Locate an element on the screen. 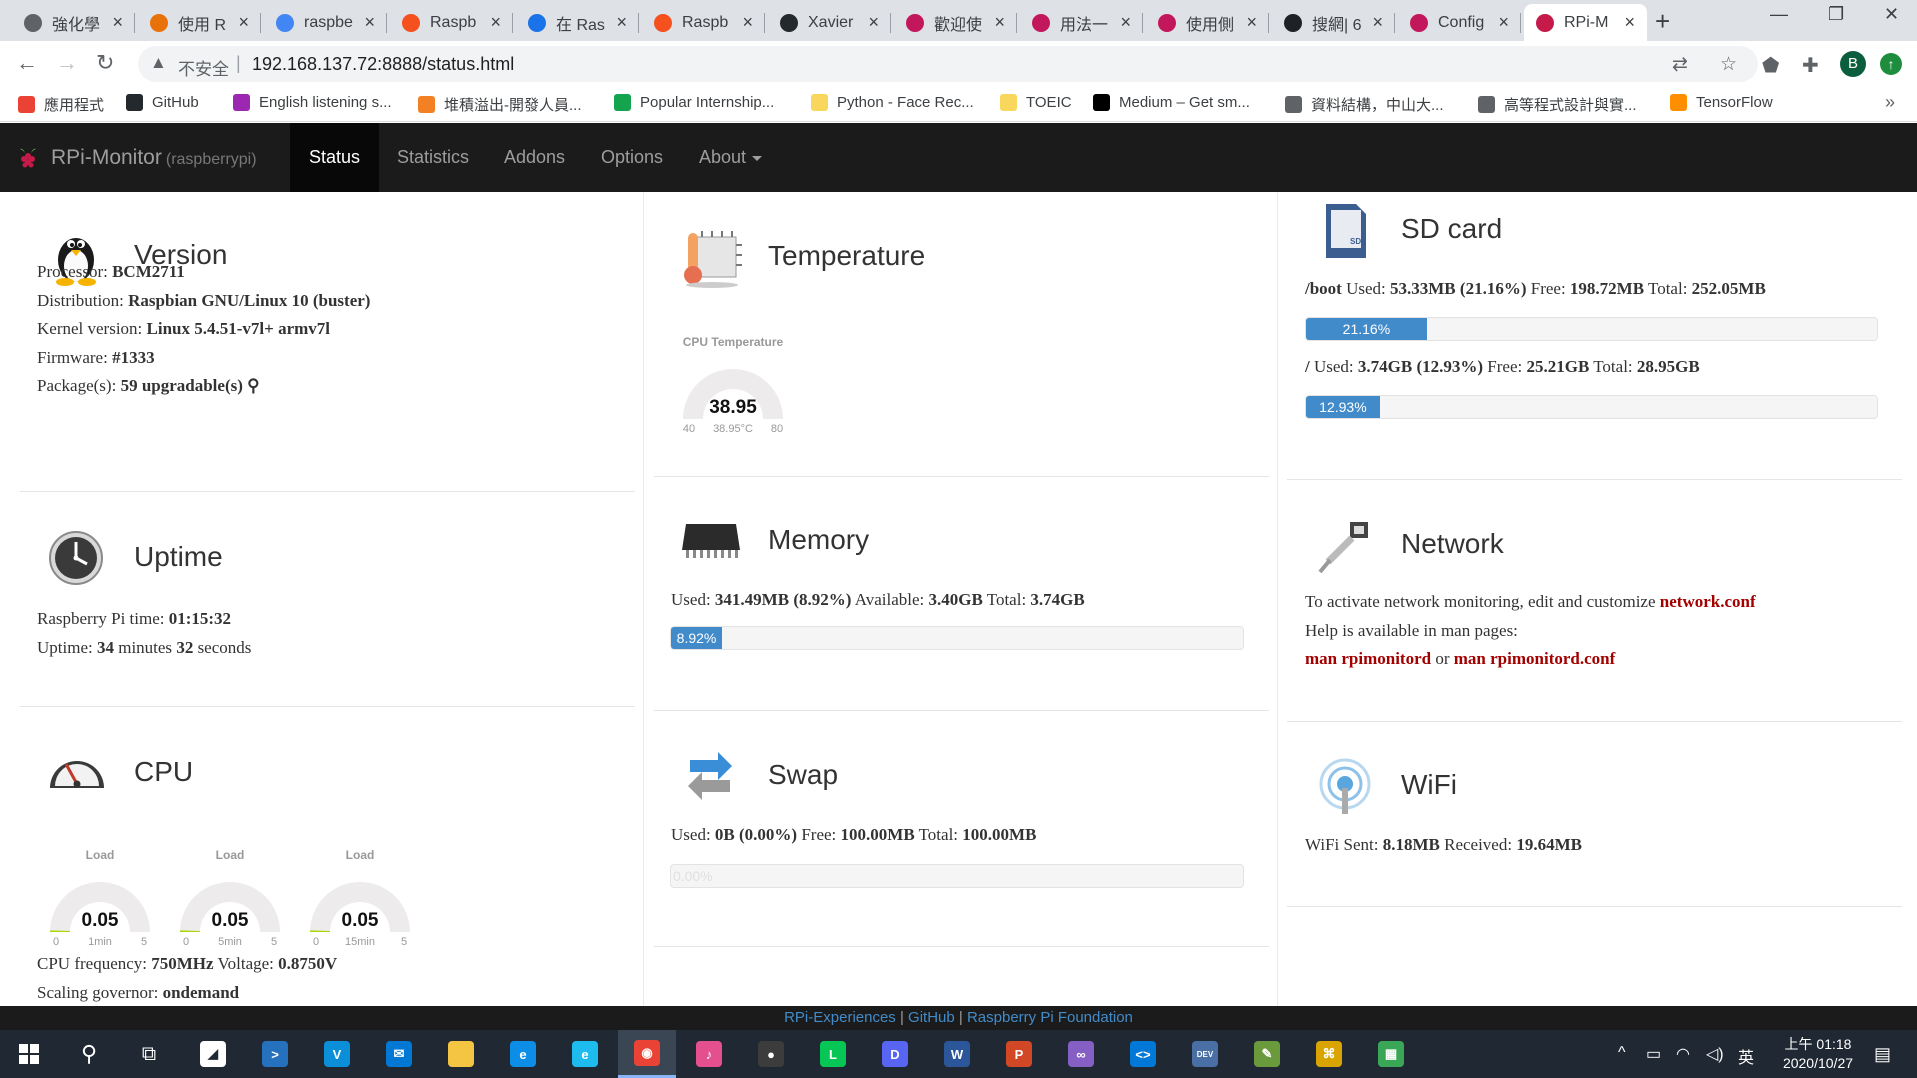 This screenshot has height=1078, width=1917. task-view-button: ⧉ is located at coordinates (149, 1054).